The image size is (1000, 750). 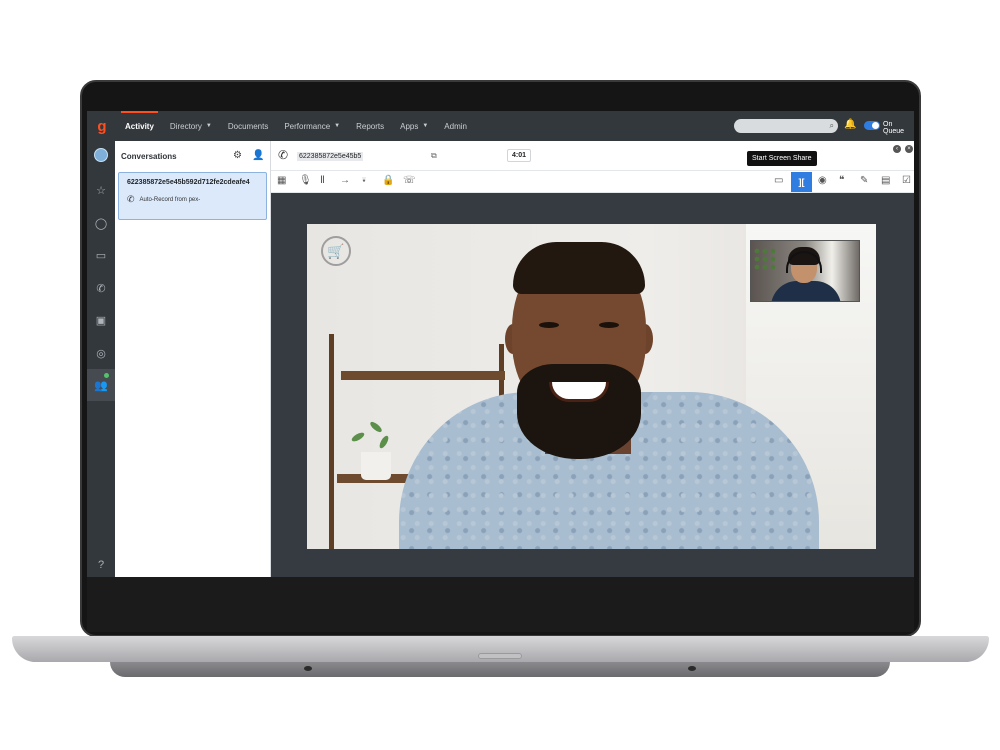 What do you see at coordinates (330, 156) in the screenshot?
I see `call-number: 622385872e5e45b5` at bounding box center [330, 156].